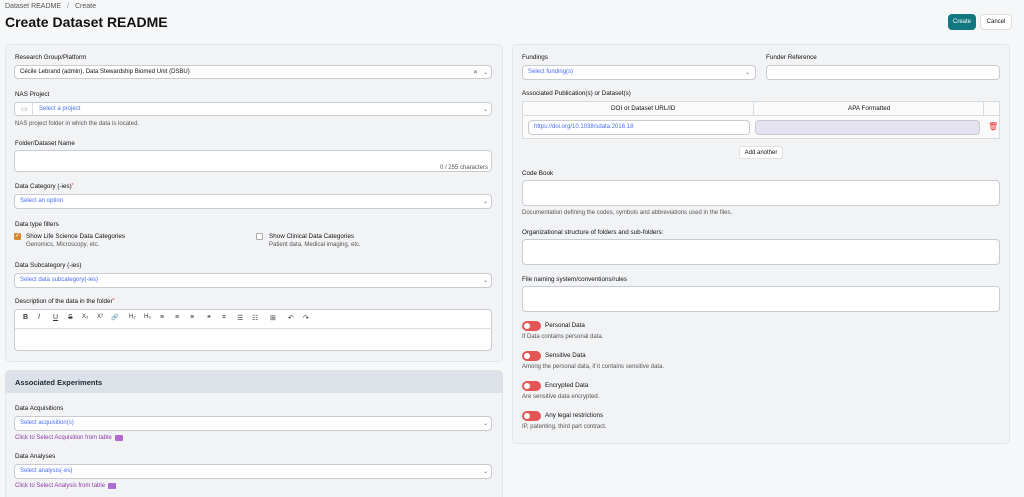 Image resolution: width=1024 pixels, height=497 pixels. What do you see at coordinates (100, 317) in the screenshot?
I see `superscript-icon: X²` at bounding box center [100, 317].